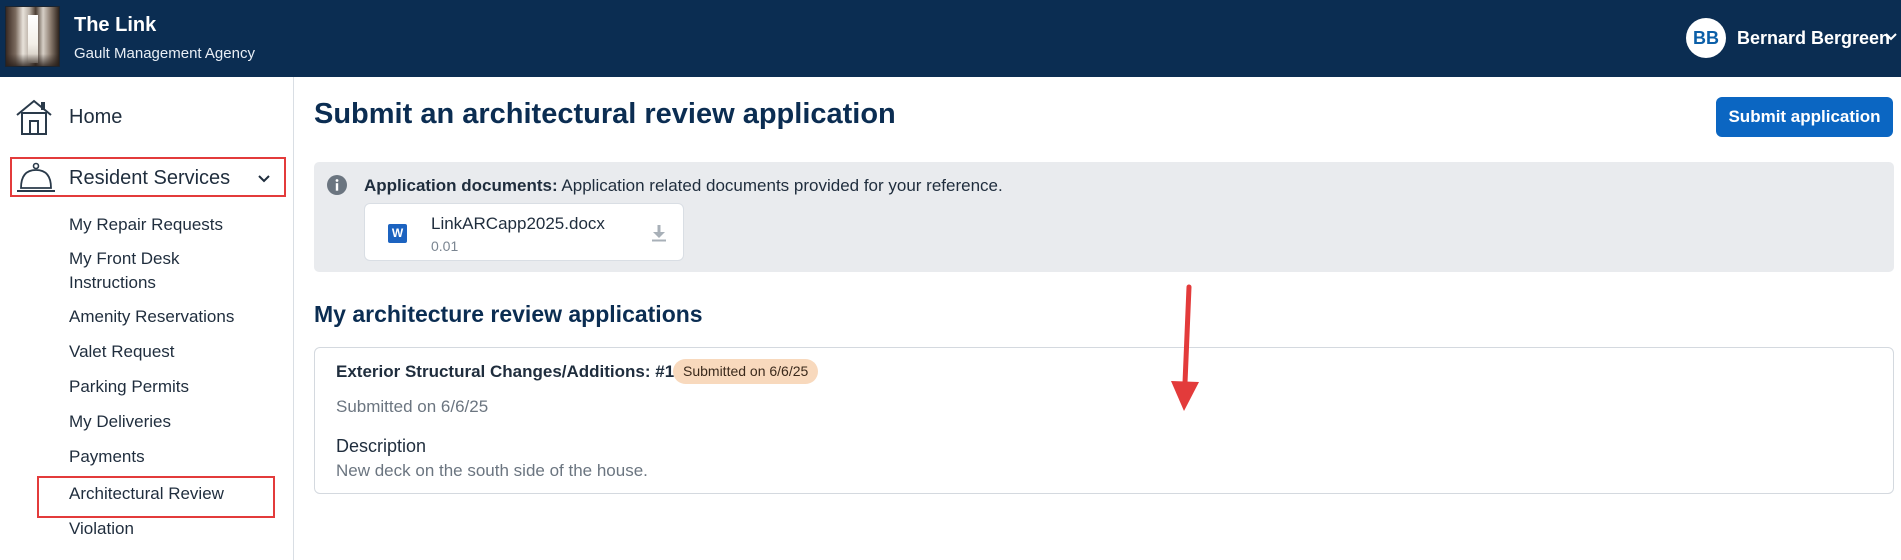 Image resolution: width=1901 pixels, height=560 pixels. Describe the element at coordinates (461, 185) in the screenshot. I see `documents-label: Application documents:` at that location.